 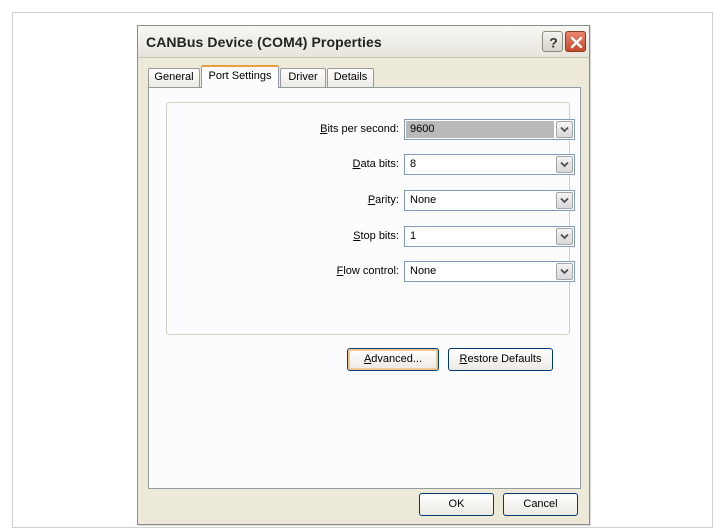 I want to click on data-bits-combo: 8, so click(x=489, y=164).